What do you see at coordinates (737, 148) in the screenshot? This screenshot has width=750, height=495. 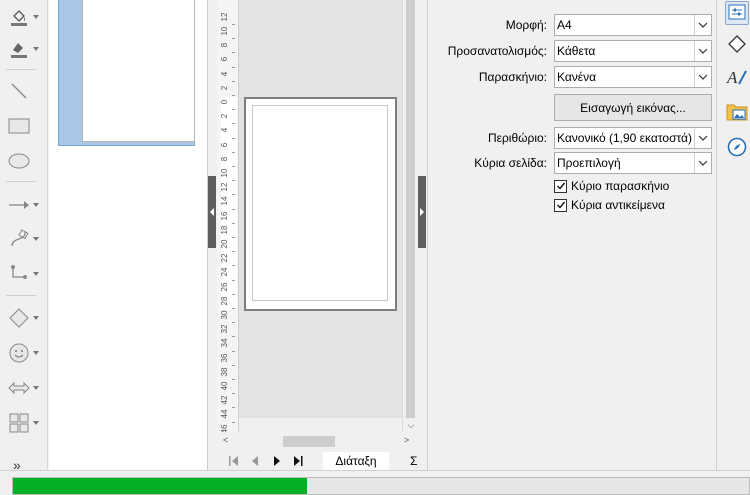 I see `navigator-tab` at bounding box center [737, 148].